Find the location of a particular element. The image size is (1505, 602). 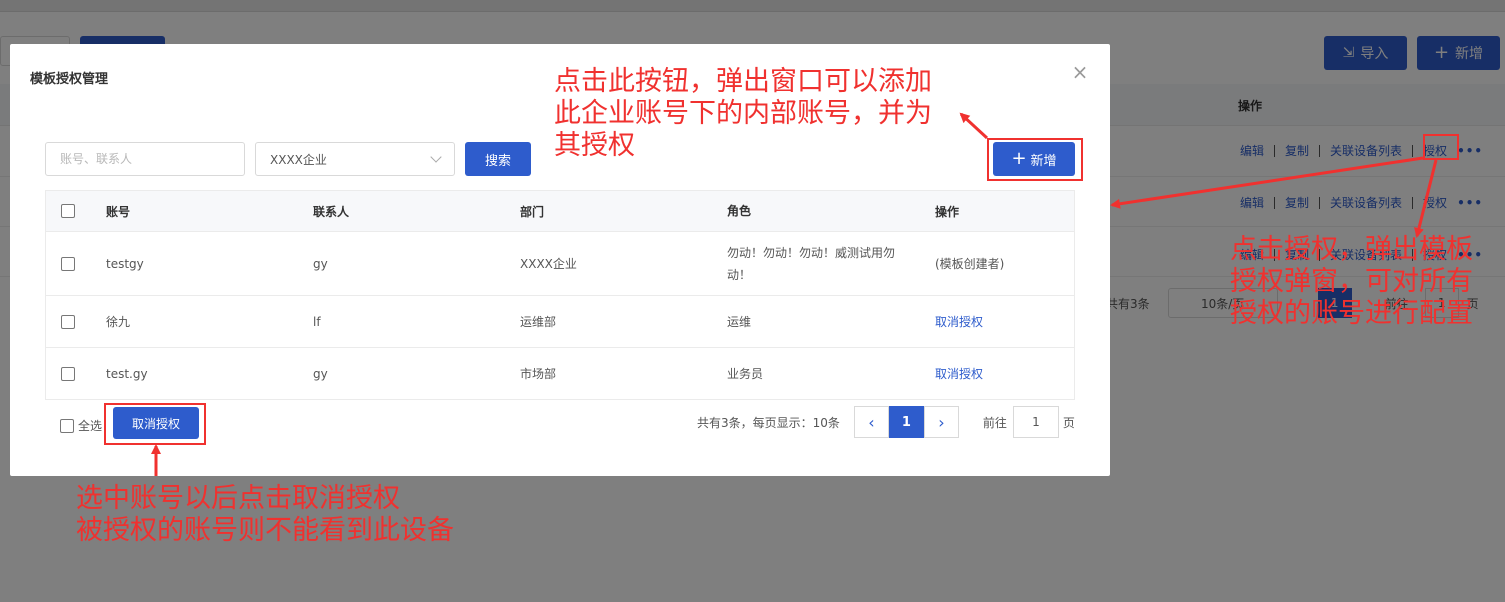

annotation-line: 授权弹窗，可对所有 is located at coordinates (1351, 281).